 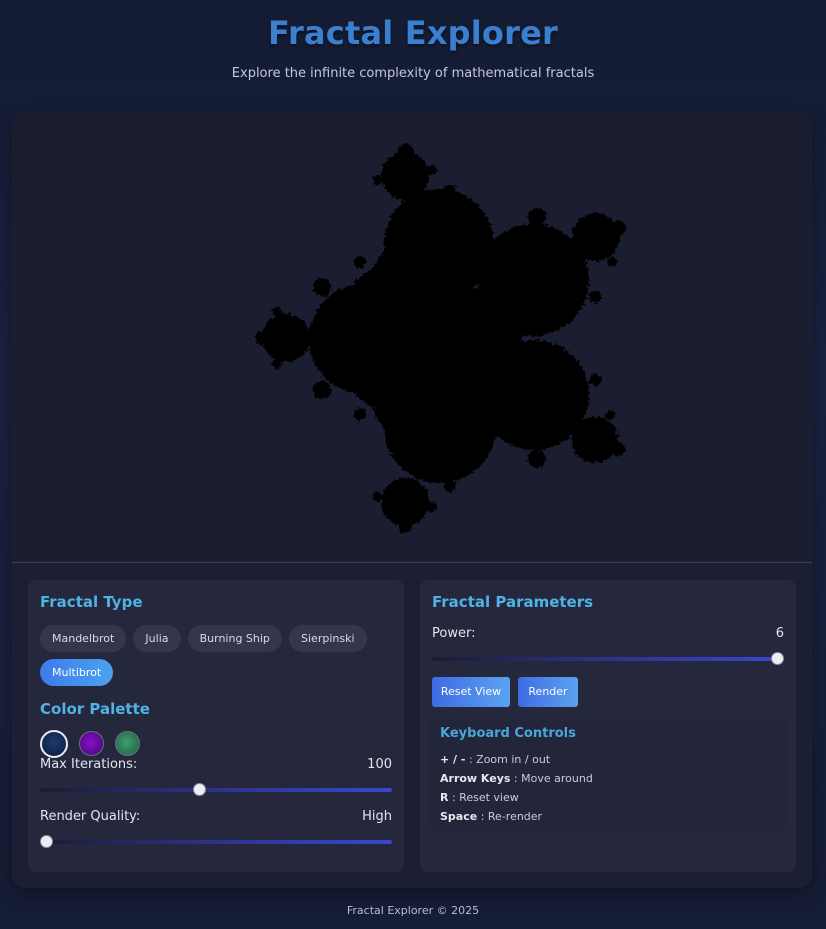 I want to click on max-iterations-thumb, so click(x=199, y=789).